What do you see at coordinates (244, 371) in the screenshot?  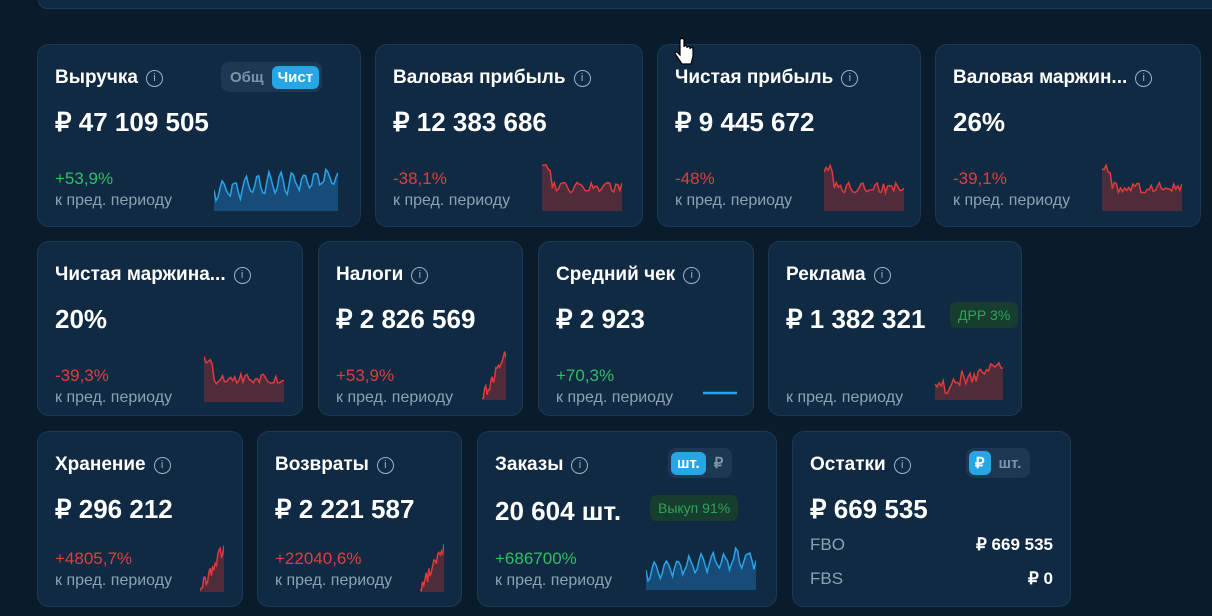 I see `sparkline-line` at bounding box center [244, 371].